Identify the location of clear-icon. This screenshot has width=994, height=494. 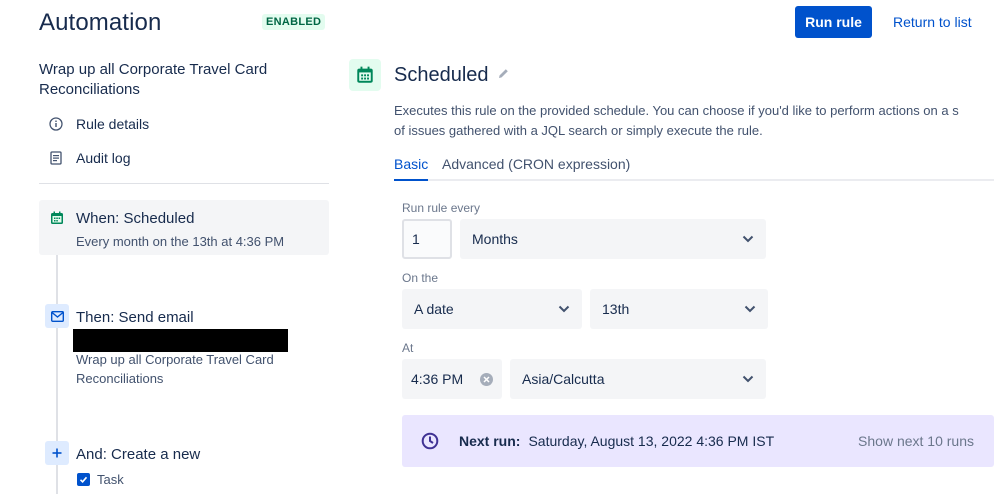
(486, 379).